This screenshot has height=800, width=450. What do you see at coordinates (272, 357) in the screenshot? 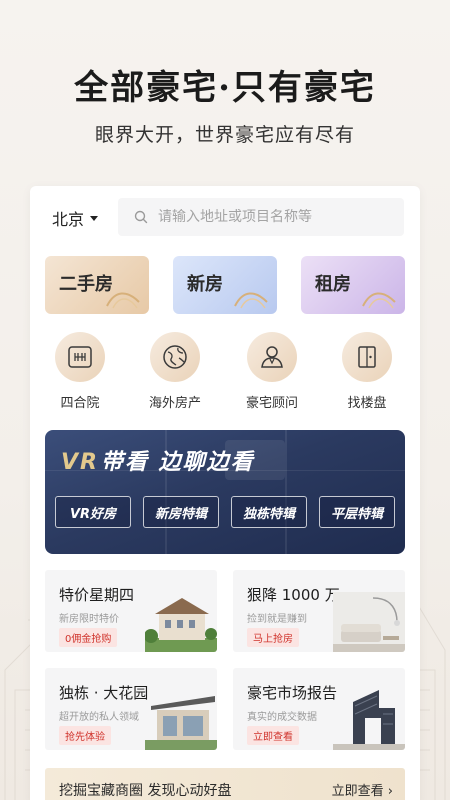
I see `advisor-icon` at bounding box center [272, 357].